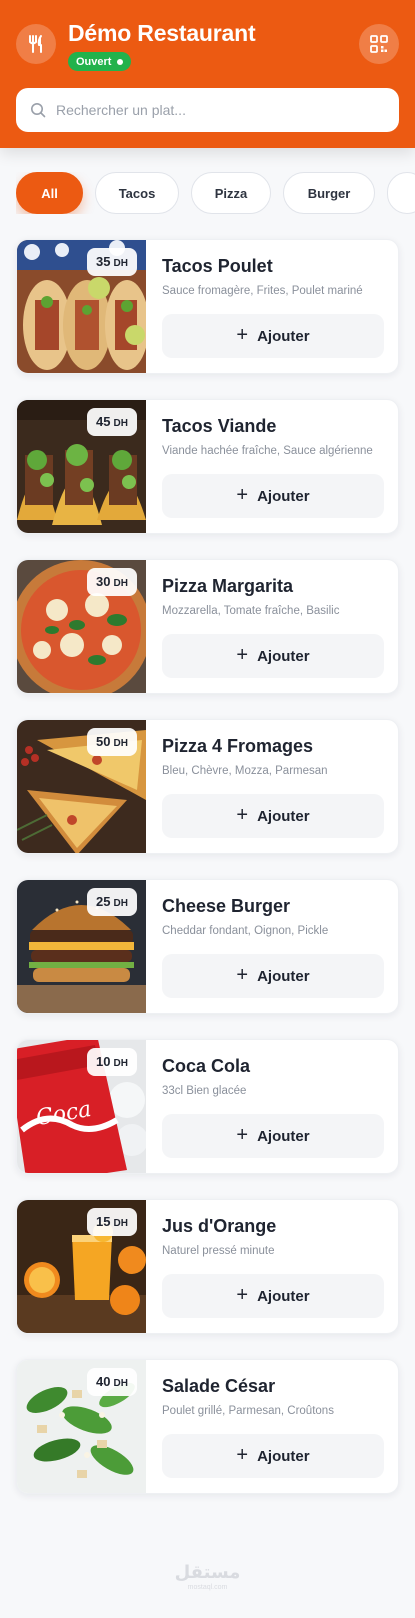  Describe the element at coordinates (112, 1382) in the screenshot. I see `price-badge: 40 DH` at that location.